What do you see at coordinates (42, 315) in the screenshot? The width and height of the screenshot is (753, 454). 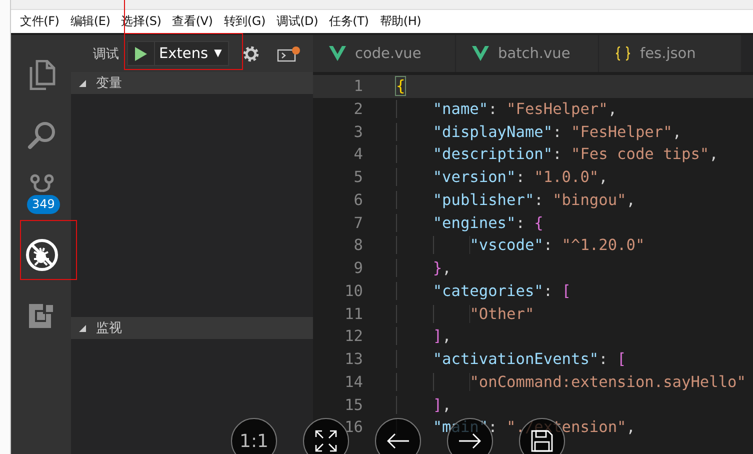 I see `extensions-icon` at bounding box center [42, 315].